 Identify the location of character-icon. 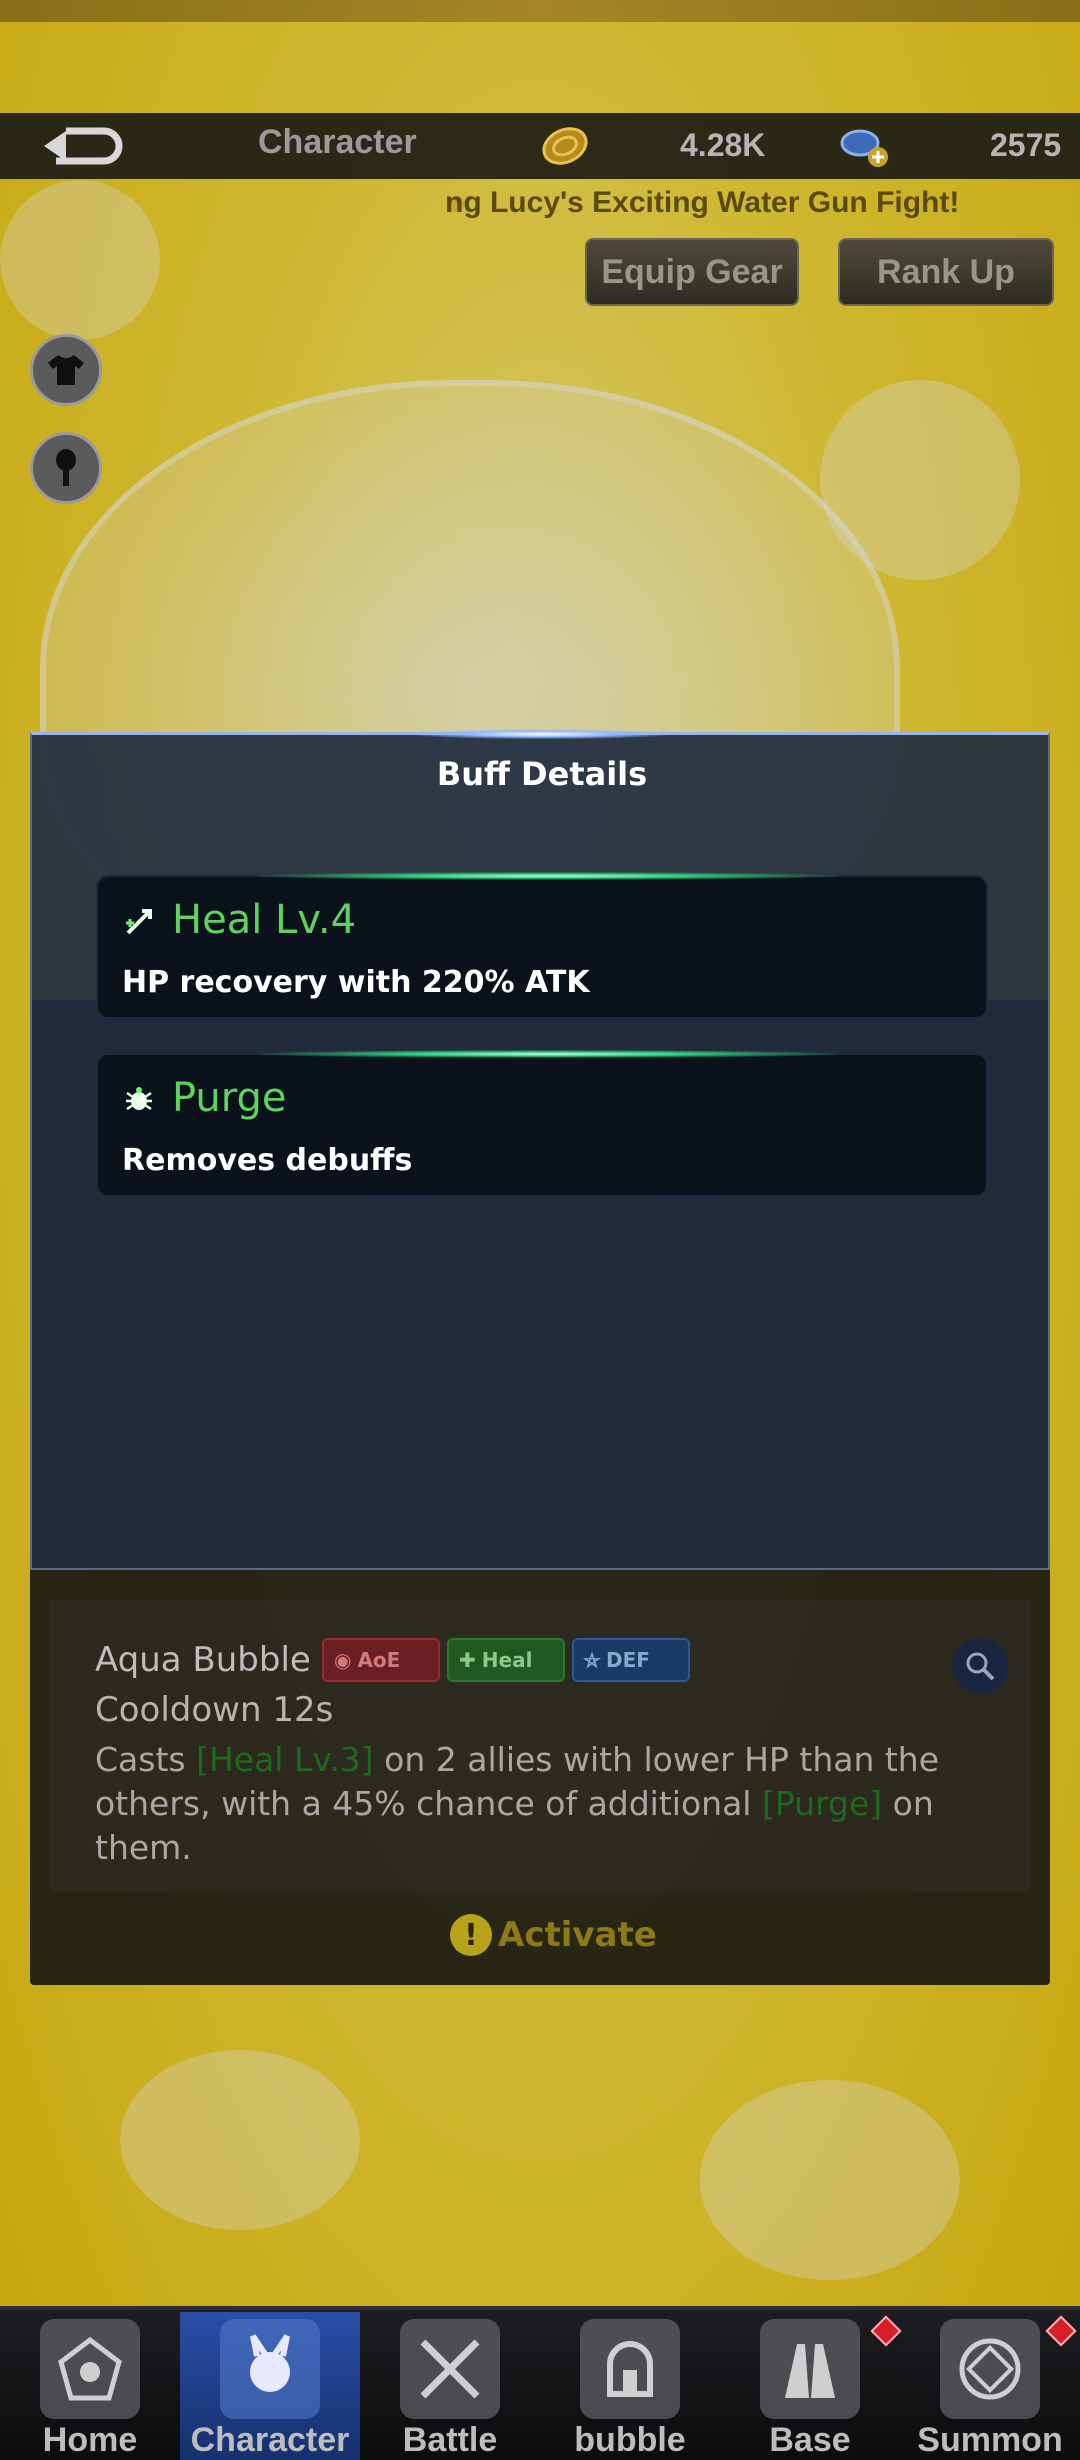
(270, 2369).